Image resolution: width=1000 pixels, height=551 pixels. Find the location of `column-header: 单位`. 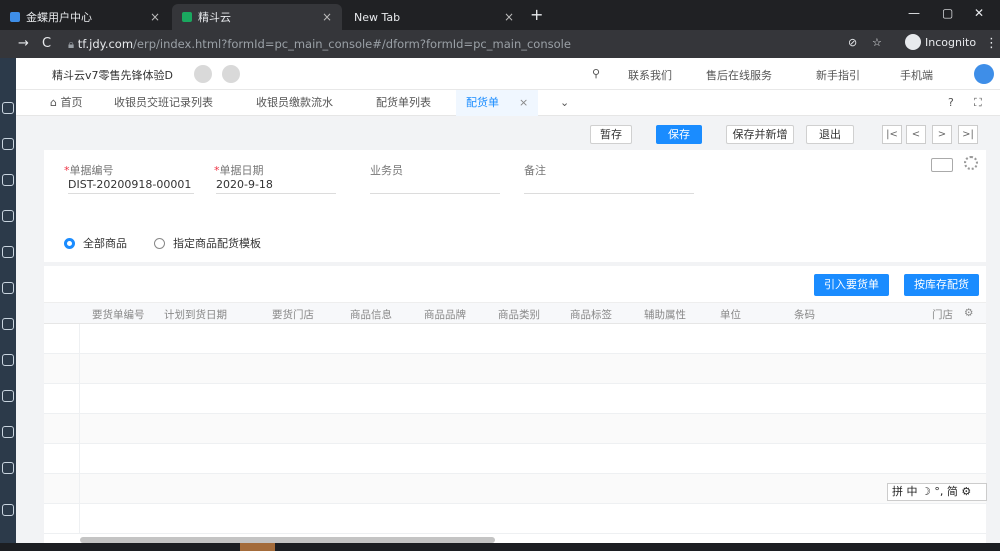

column-header: 单位 is located at coordinates (730, 314).